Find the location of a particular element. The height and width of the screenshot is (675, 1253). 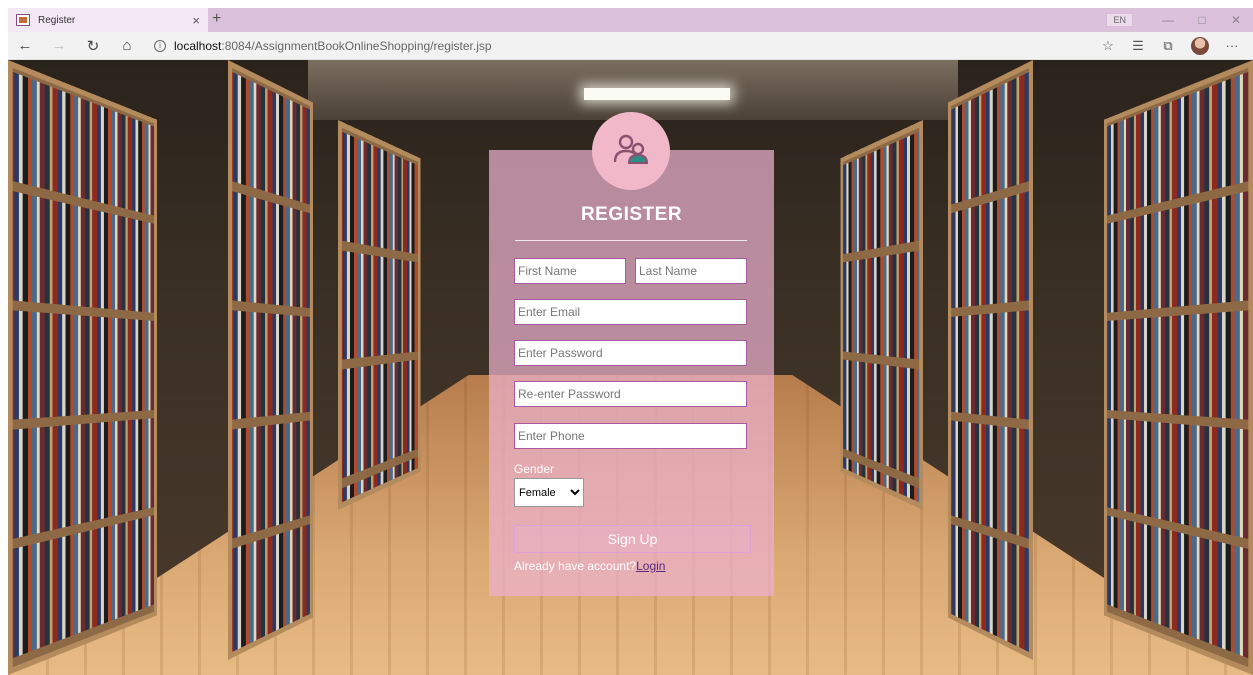

language-indicator: EN is located at coordinates (1119, 20).